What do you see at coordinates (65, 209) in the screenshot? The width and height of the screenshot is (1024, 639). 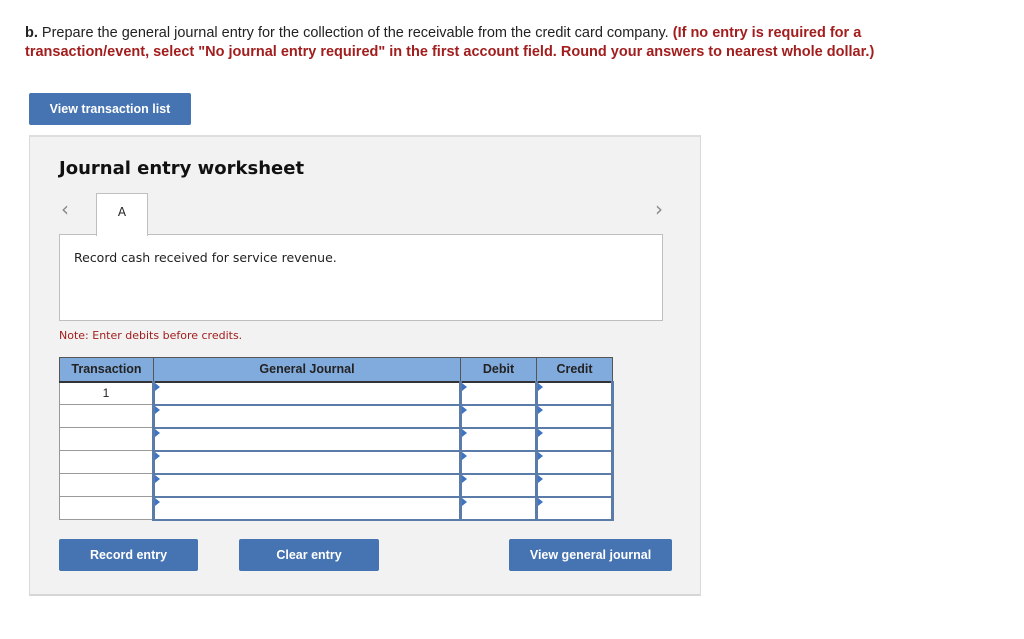 I see `chevron-left-icon: ‹` at bounding box center [65, 209].